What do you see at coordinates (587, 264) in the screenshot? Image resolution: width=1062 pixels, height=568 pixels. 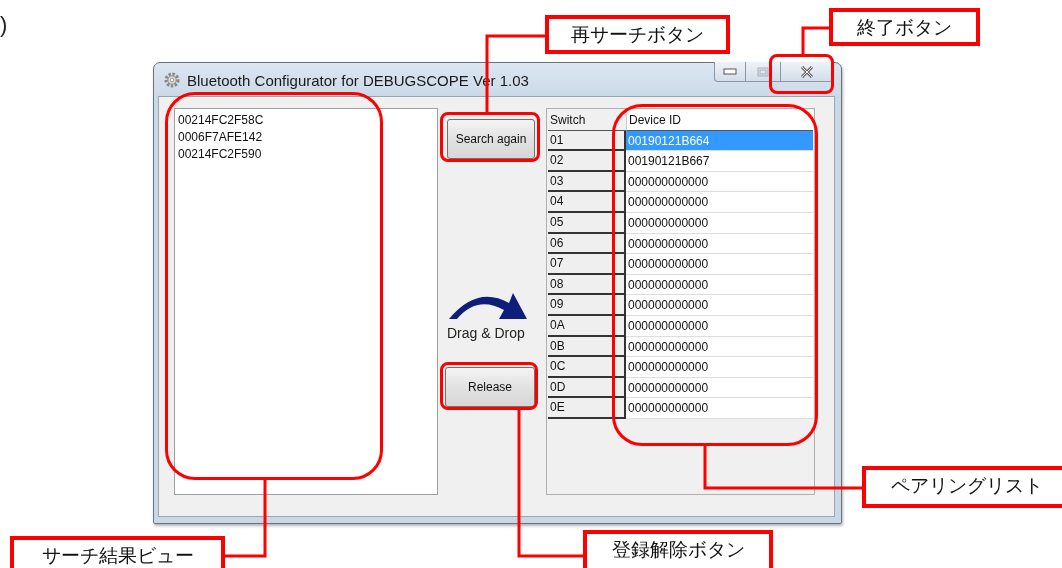 I see `row-header: 07` at bounding box center [587, 264].